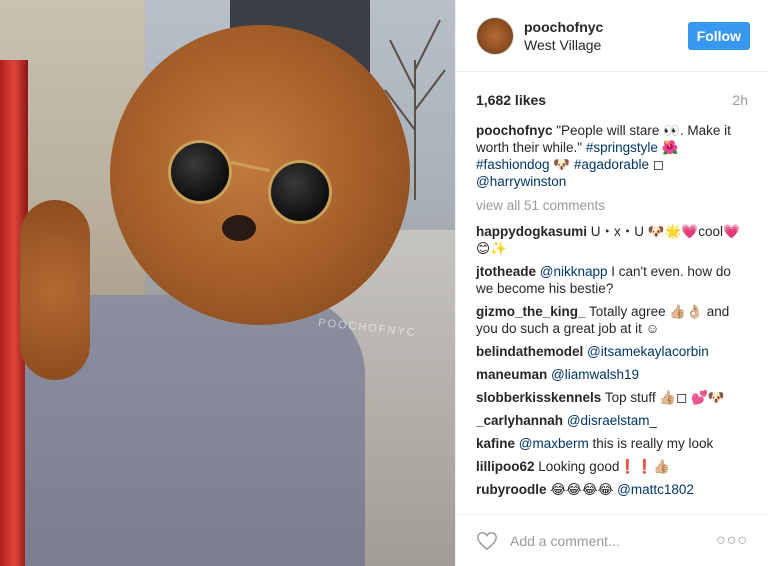 Image resolution: width=768 pixels, height=566 pixels. What do you see at coordinates (505, 466) in the screenshot?
I see `comment-username: lillipoo62` at bounding box center [505, 466].